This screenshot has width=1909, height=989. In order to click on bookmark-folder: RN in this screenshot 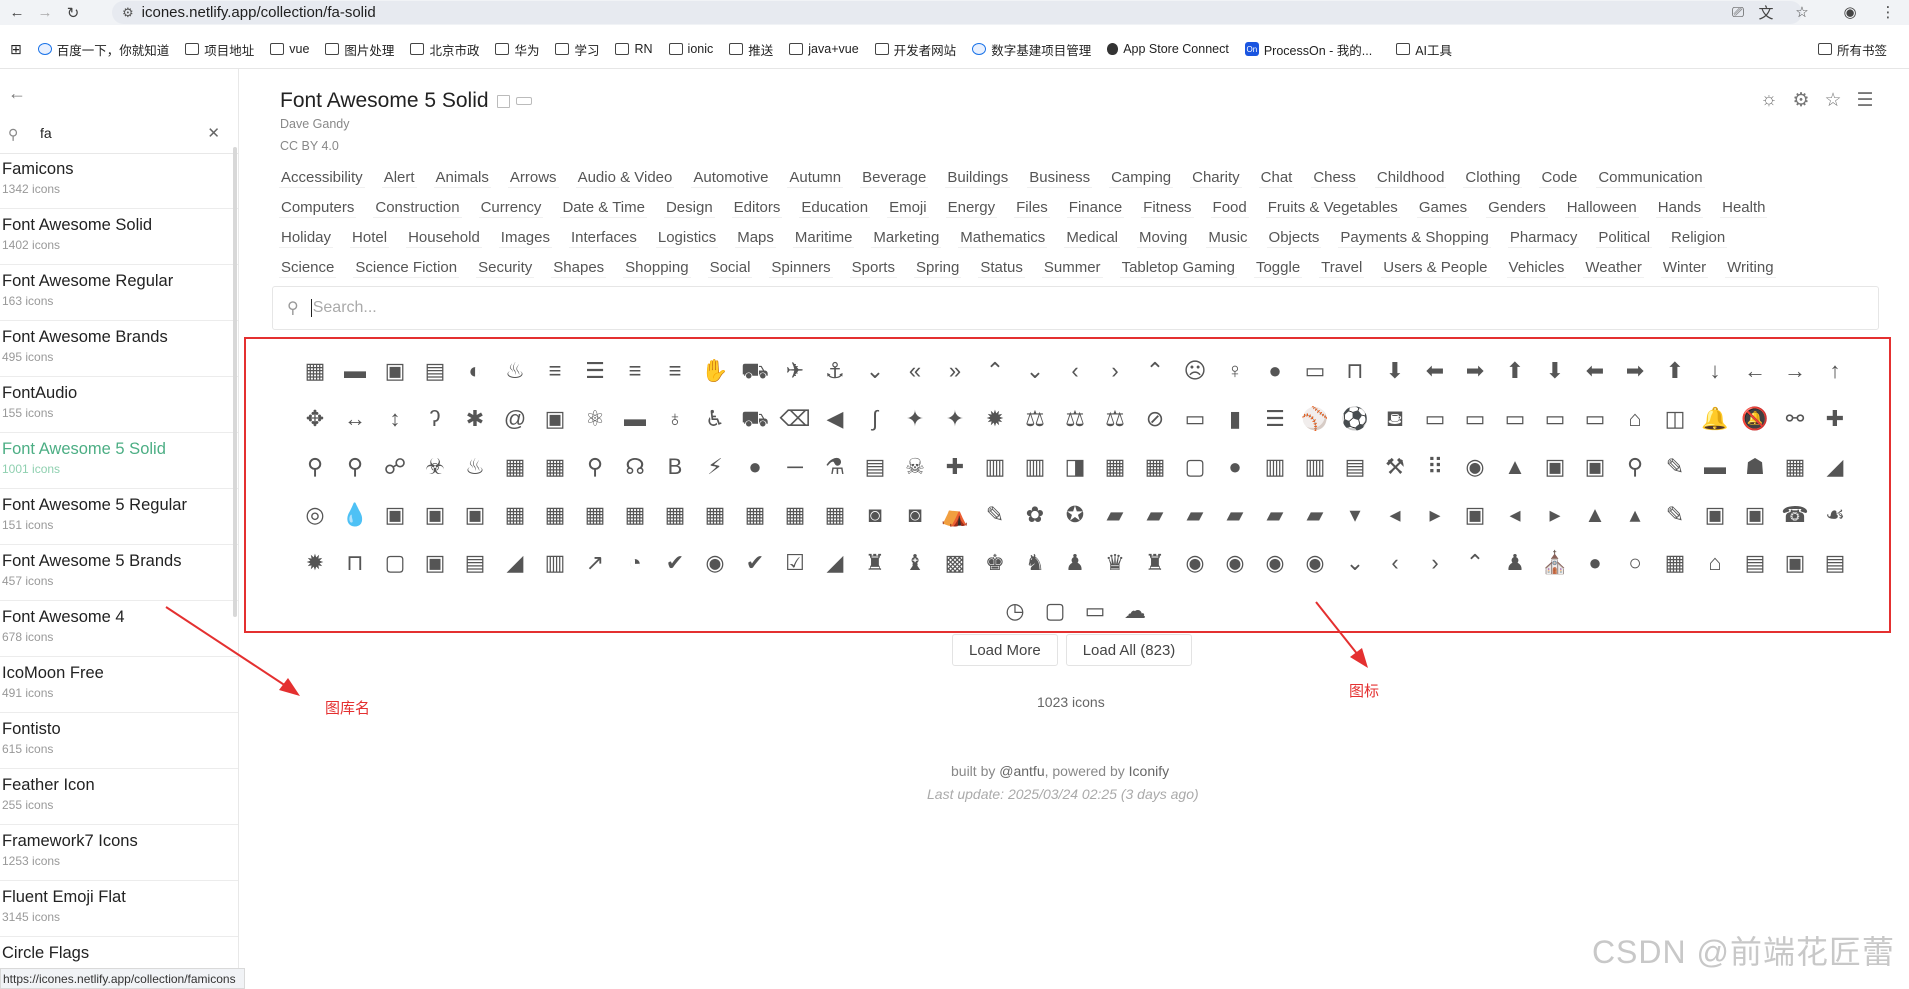, I will do `click(634, 49)`.